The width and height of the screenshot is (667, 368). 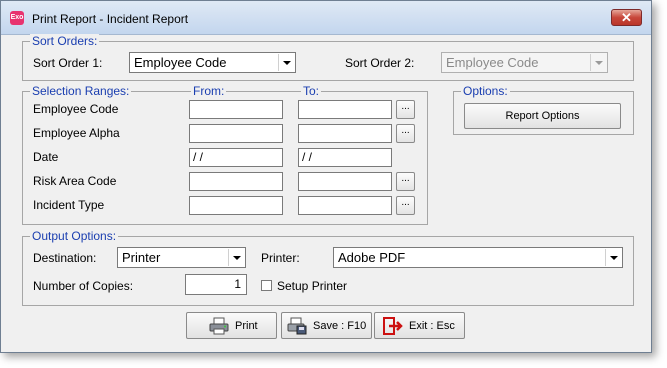 What do you see at coordinates (209, 91) in the screenshot?
I see `from-column-label: From:` at bounding box center [209, 91].